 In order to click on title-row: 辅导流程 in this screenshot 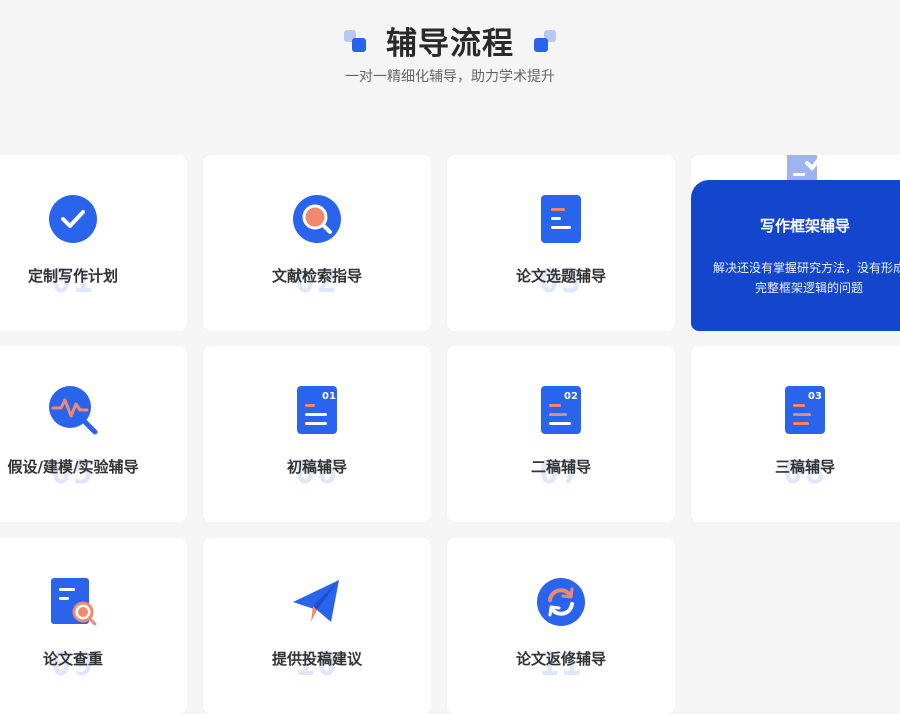, I will do `click(450, 40)`.